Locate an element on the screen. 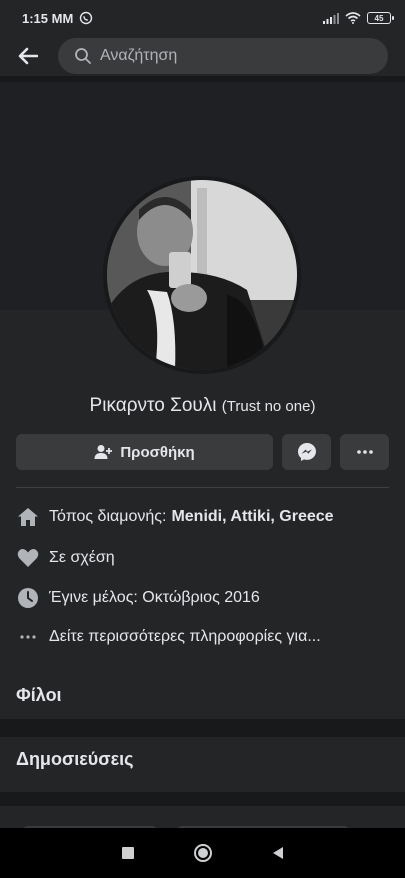 This screenshot has height=878, width=405. more-options-button is located at coordinates (364, 452).